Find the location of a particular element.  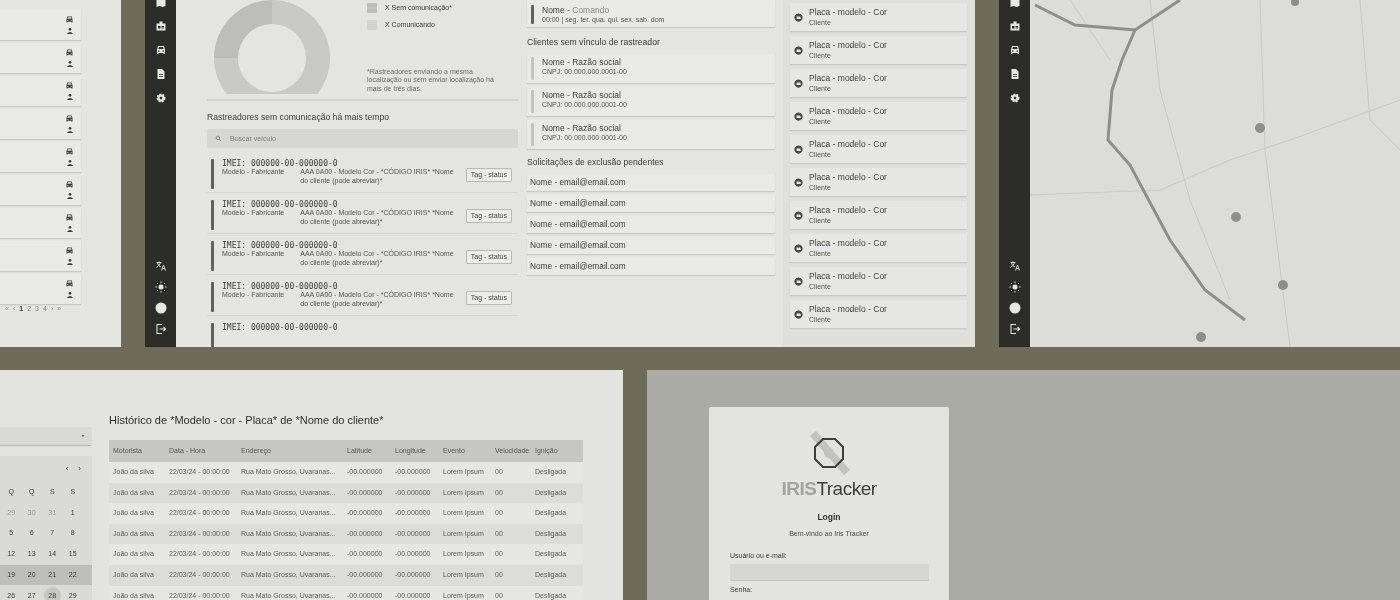

month-nav-arrow: › is located at coordinates (79, 472).